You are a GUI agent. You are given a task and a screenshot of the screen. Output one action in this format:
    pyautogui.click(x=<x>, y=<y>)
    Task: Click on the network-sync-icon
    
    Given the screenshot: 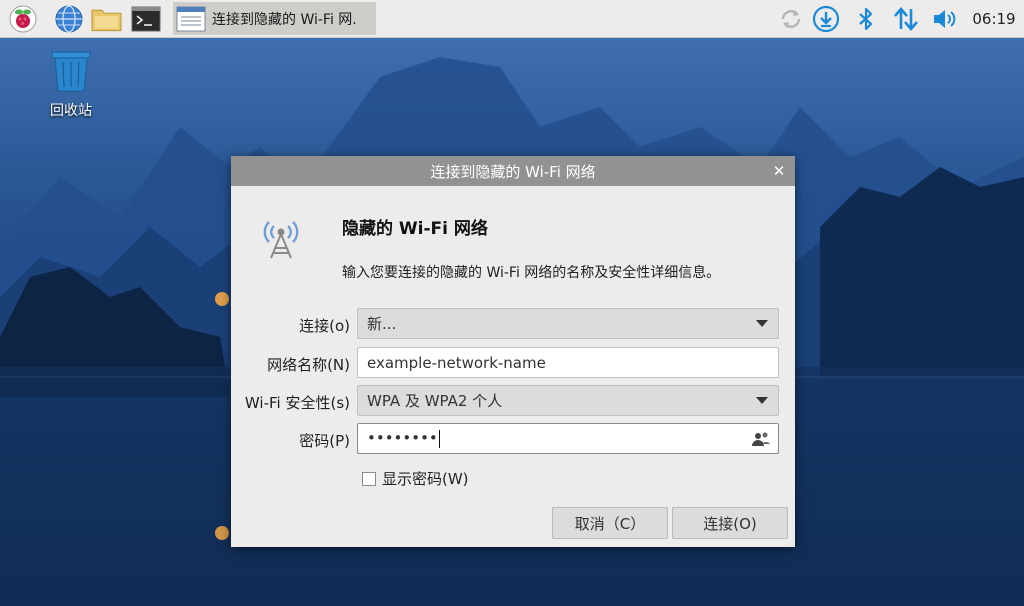 What is the action you would take?
    pyautogui.click(x=791, y=18)
    